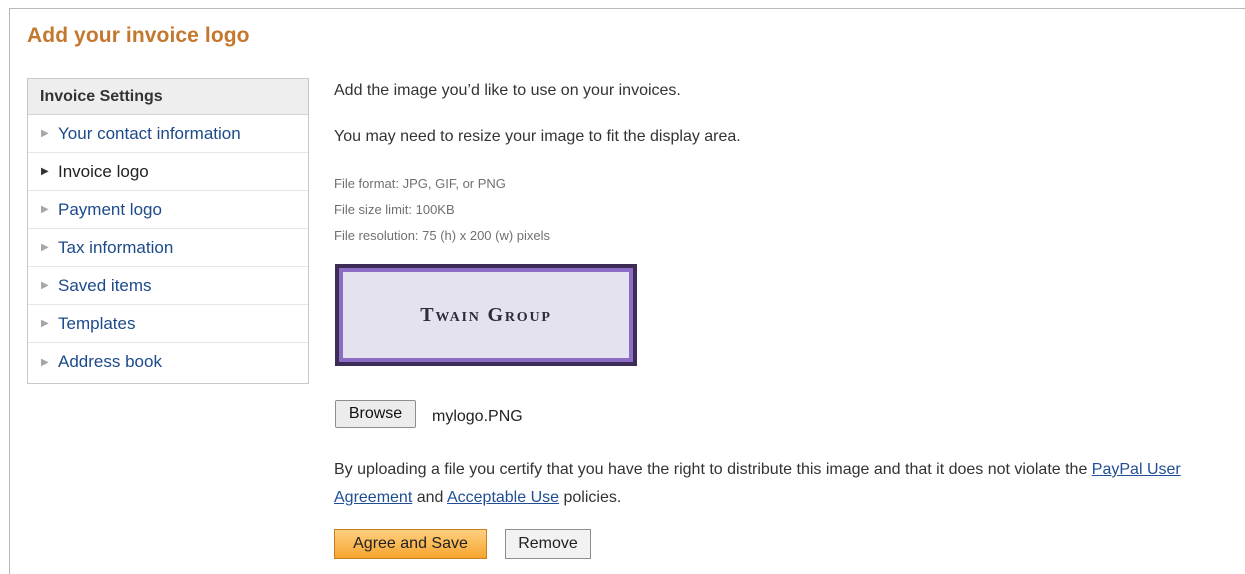 The height and width of the screenshot is (574, 1245). I want to click on logo-preview-inner: Twain Group, so click(486, 315).